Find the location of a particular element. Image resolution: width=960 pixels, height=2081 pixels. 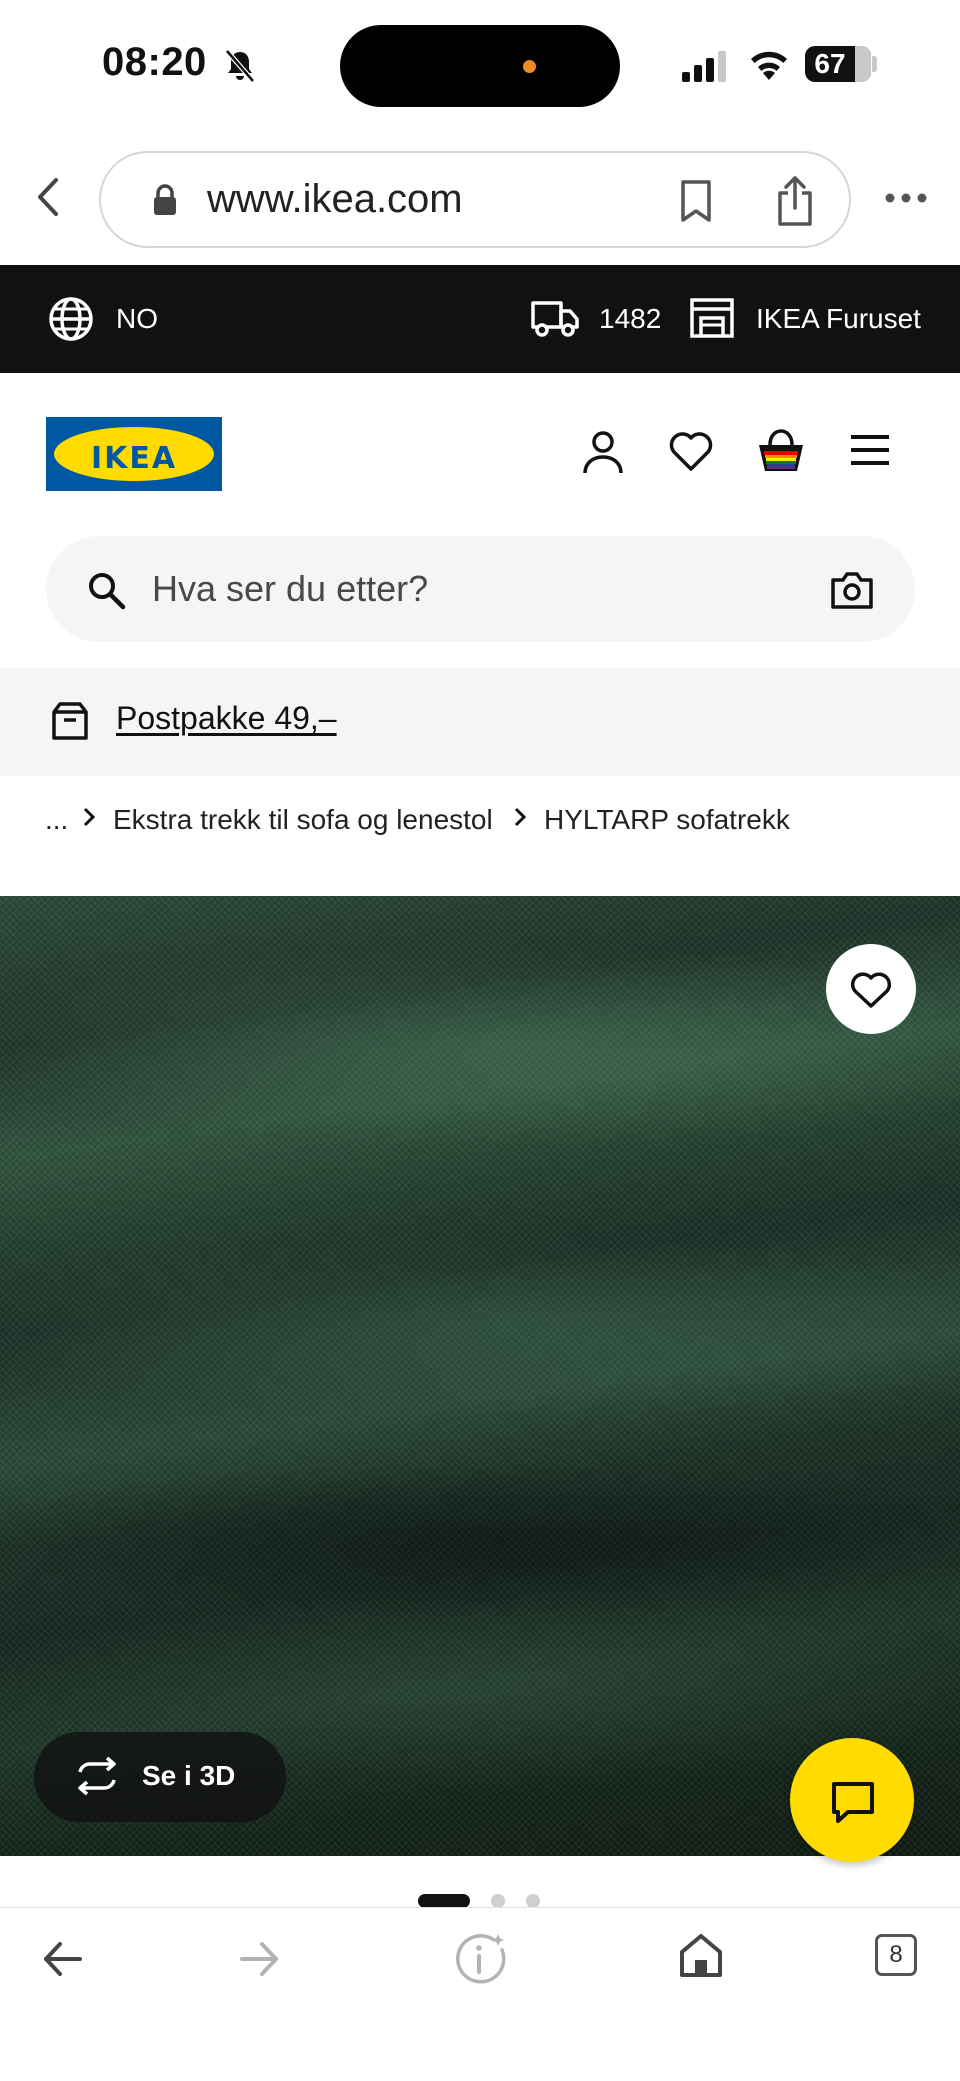

view-in-3d-label: Se i 3D is located at coordinates (189, 1775).